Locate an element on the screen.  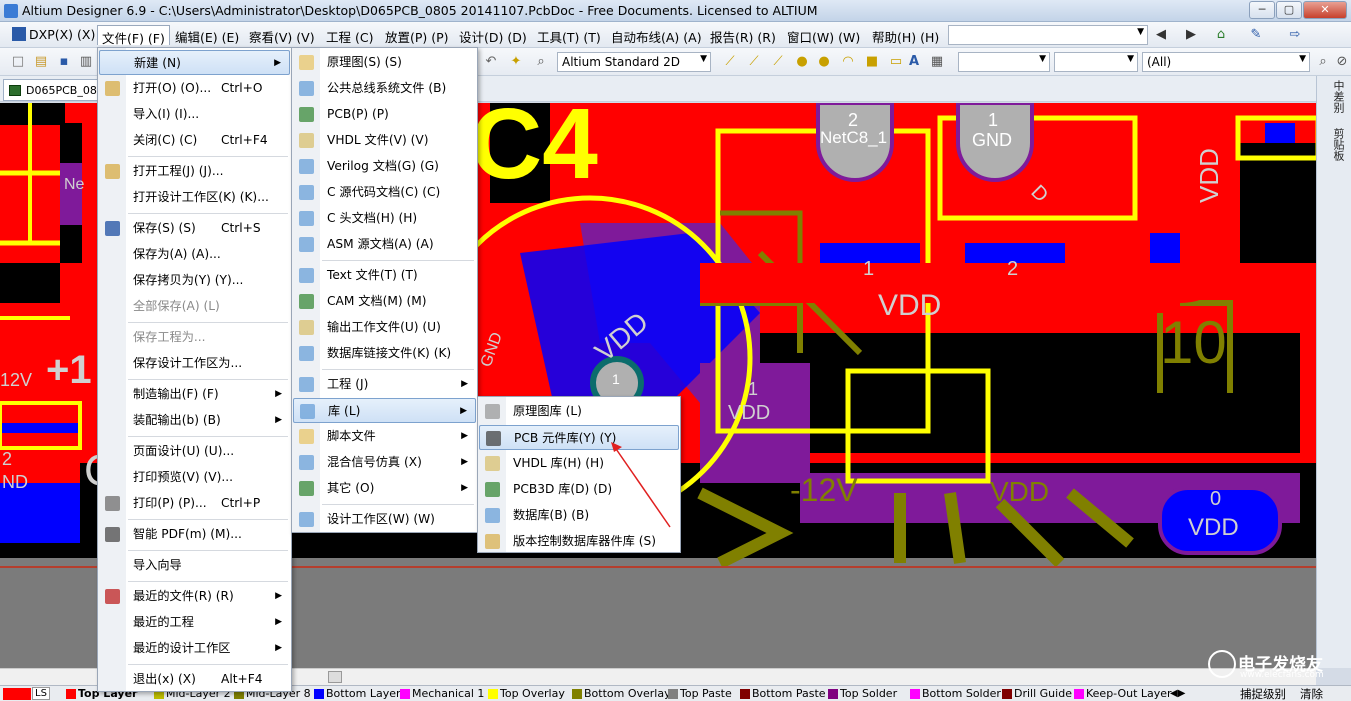
lib-menu-item: 数据库(B) (B) is located at coordinates (579, 515).